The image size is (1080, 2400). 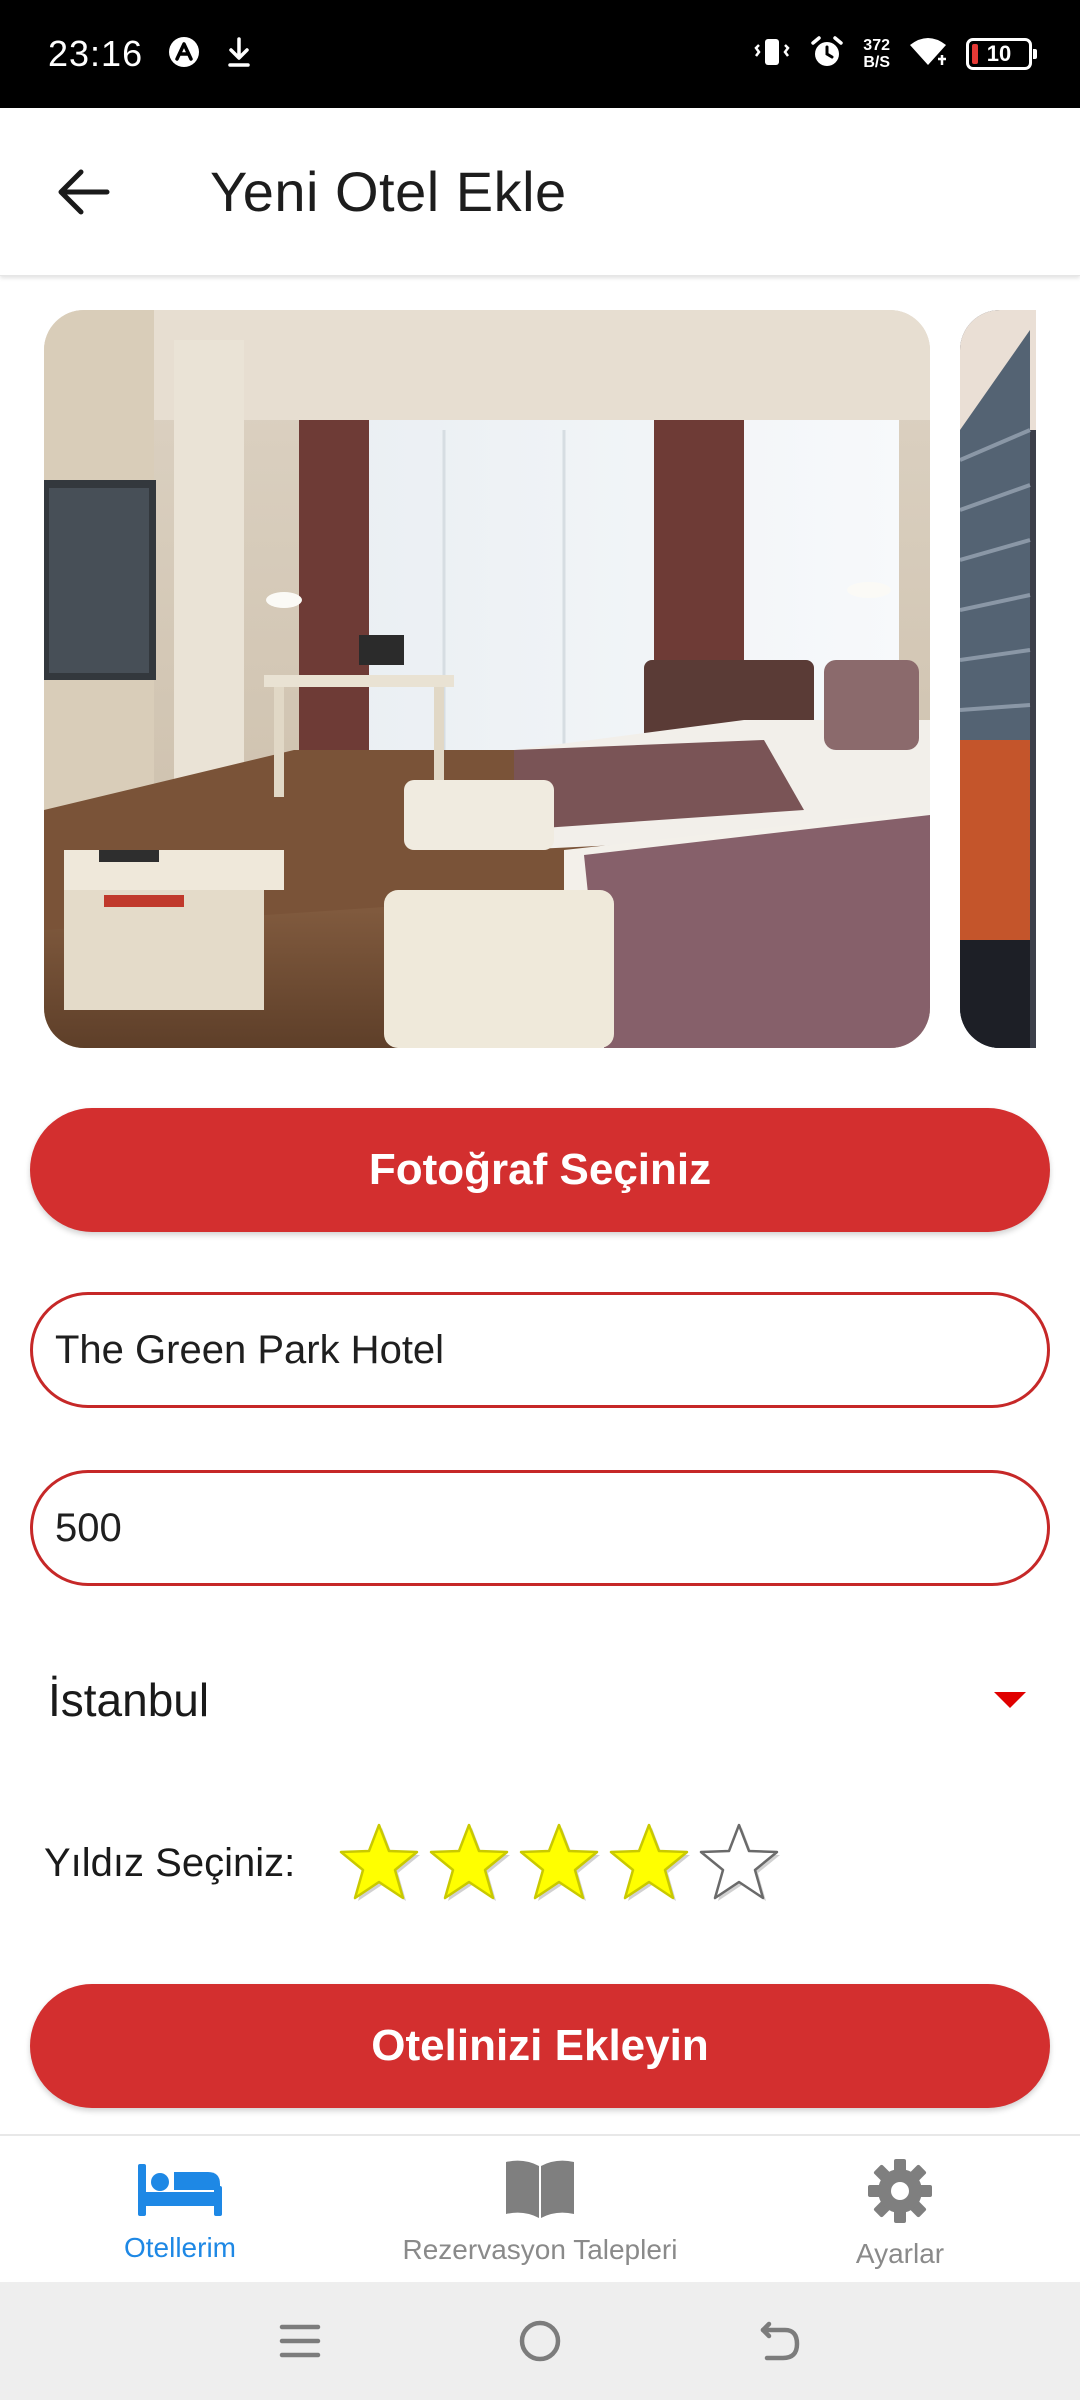 I want to click on rating-label: Yıldız Seçiniz:, so click(x=170, y=1862).